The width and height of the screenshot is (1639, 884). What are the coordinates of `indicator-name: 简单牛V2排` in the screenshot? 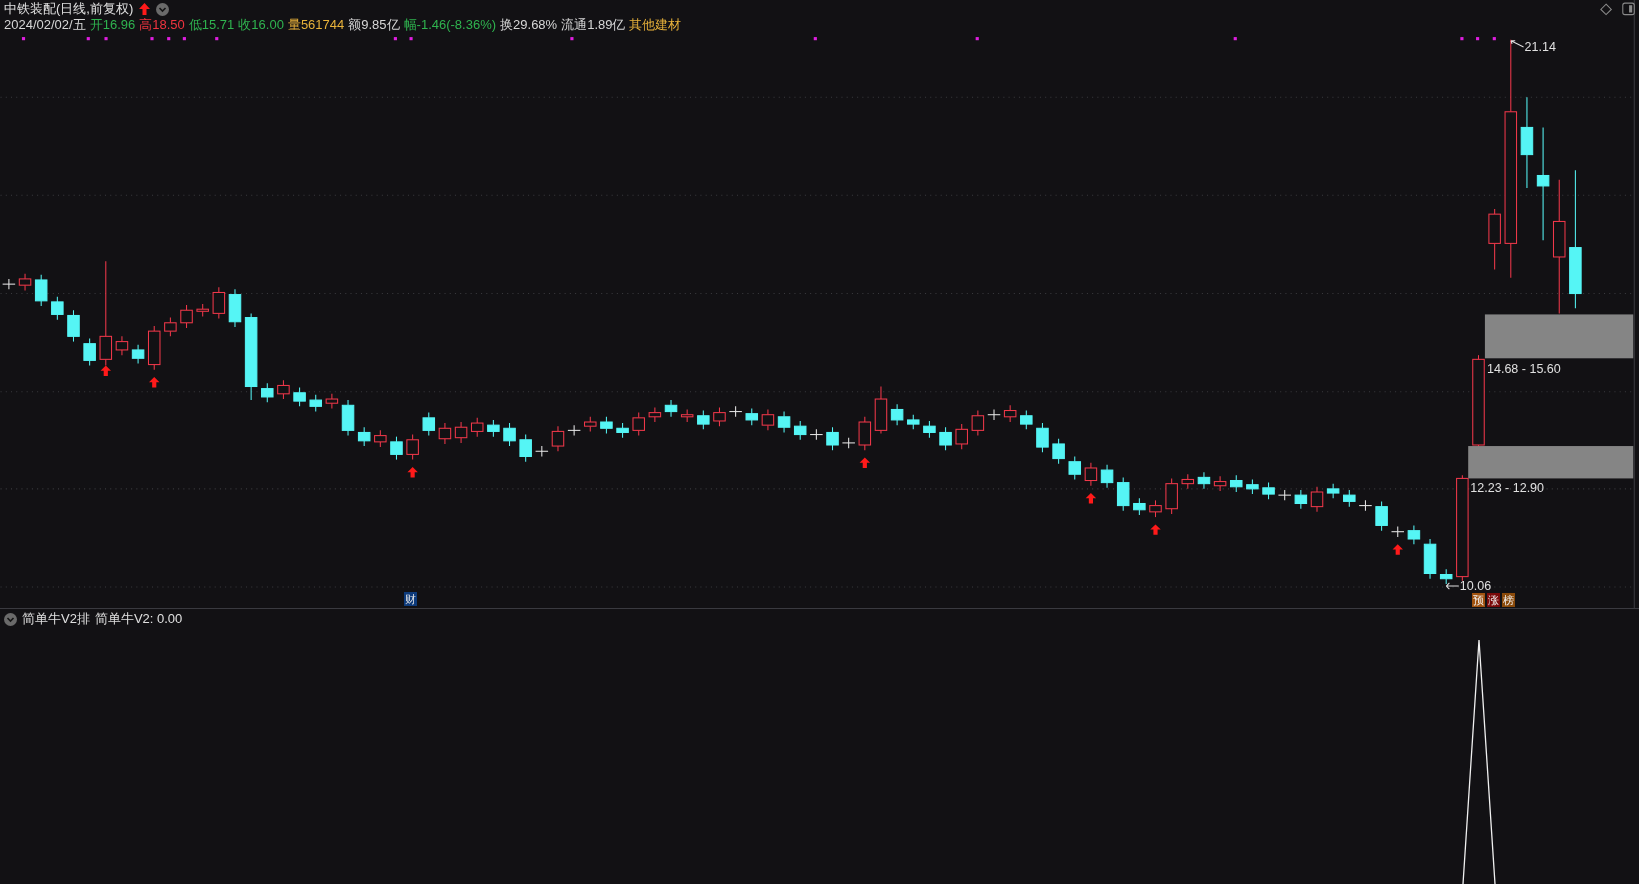 It's located at (56, 619).